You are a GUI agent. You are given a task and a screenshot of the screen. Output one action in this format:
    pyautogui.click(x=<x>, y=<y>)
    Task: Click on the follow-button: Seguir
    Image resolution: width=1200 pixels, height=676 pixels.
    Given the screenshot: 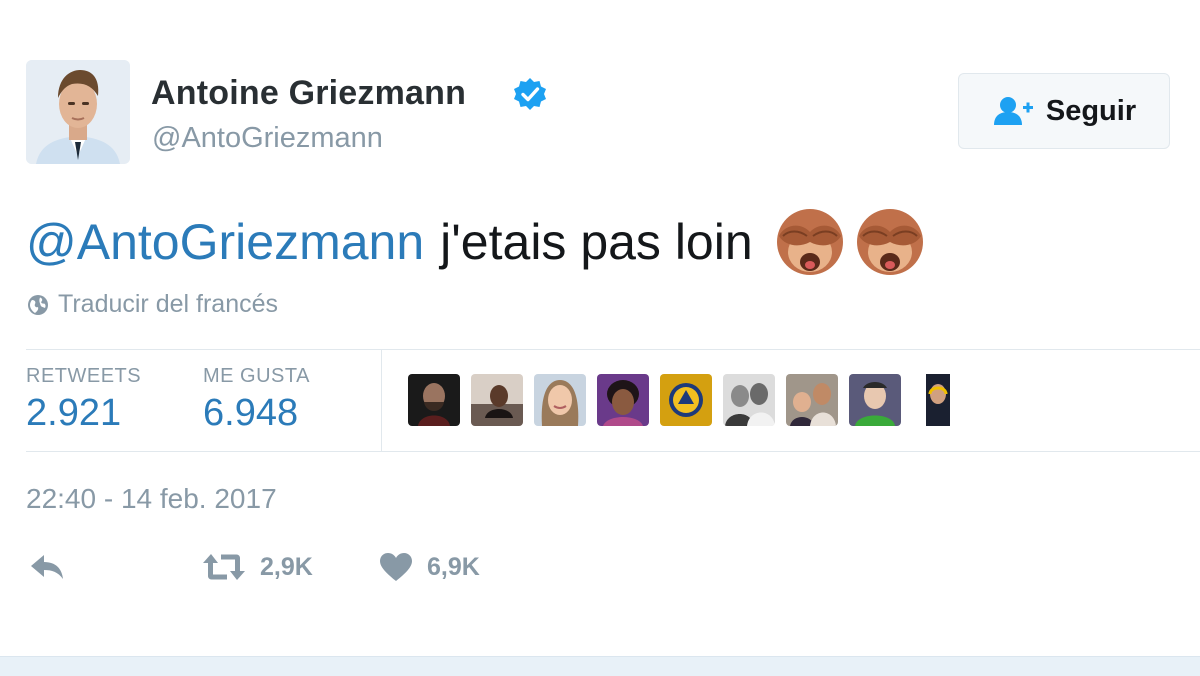 What is the action you would take?
    pyautogui.click(x=1064, y=111)
    